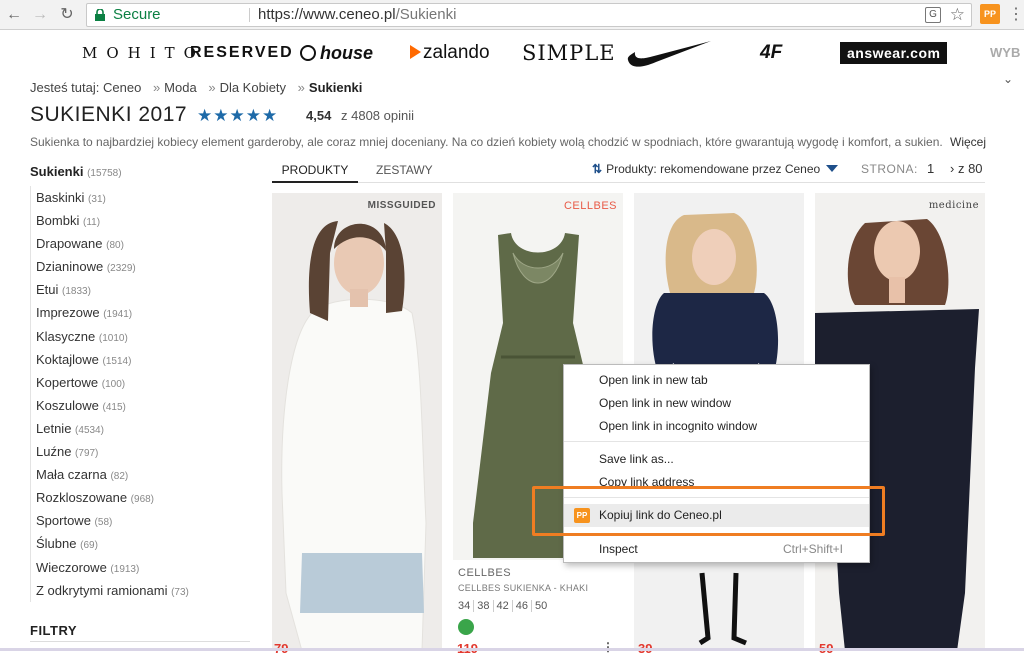 The height and width of the screenshot is (656, 1024). Describe the element at coordinates (143, 474) in the screenshot. I see `sidebar-category: Mała czarna (82)` at that location.